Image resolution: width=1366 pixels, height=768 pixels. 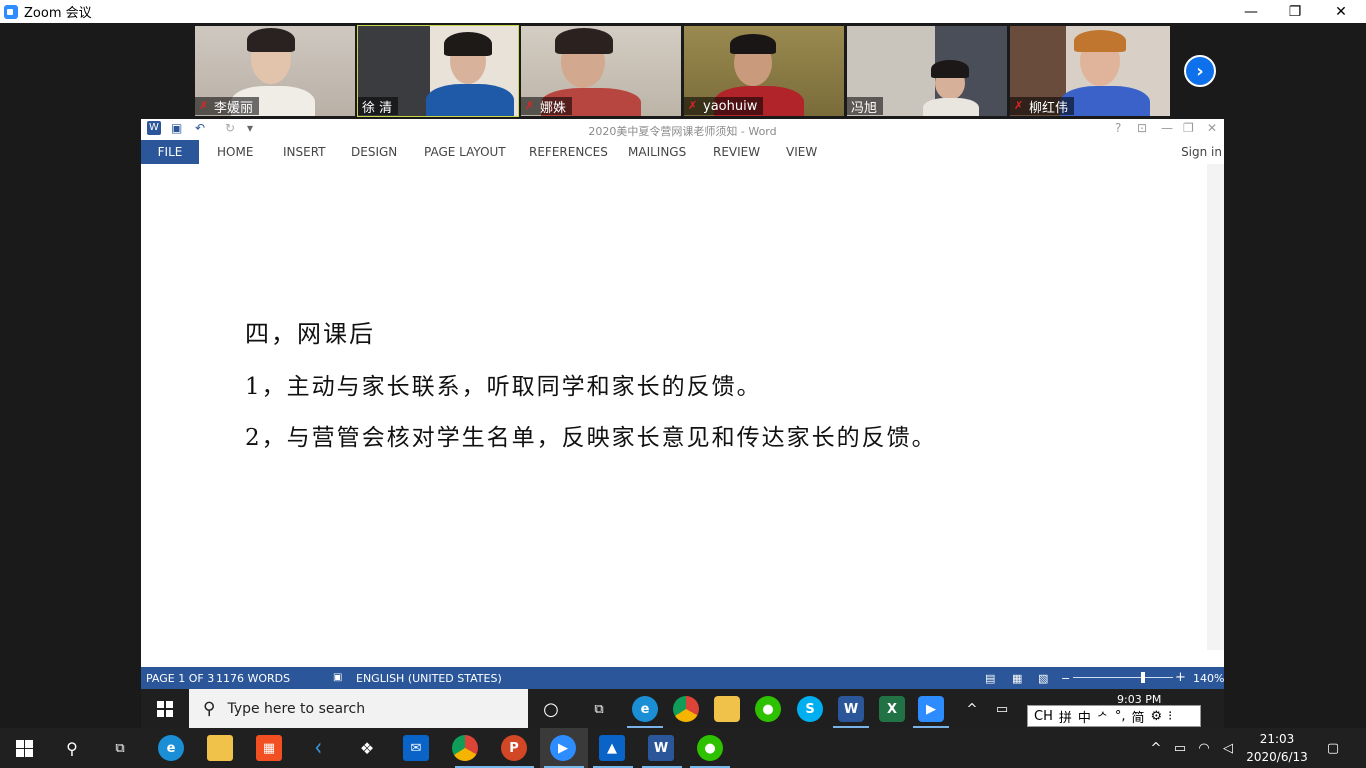 What do you see at coordinates (1295, 11) in the screenshot?
I see `restore-button: ❐` at bounding box center [1295, 11].